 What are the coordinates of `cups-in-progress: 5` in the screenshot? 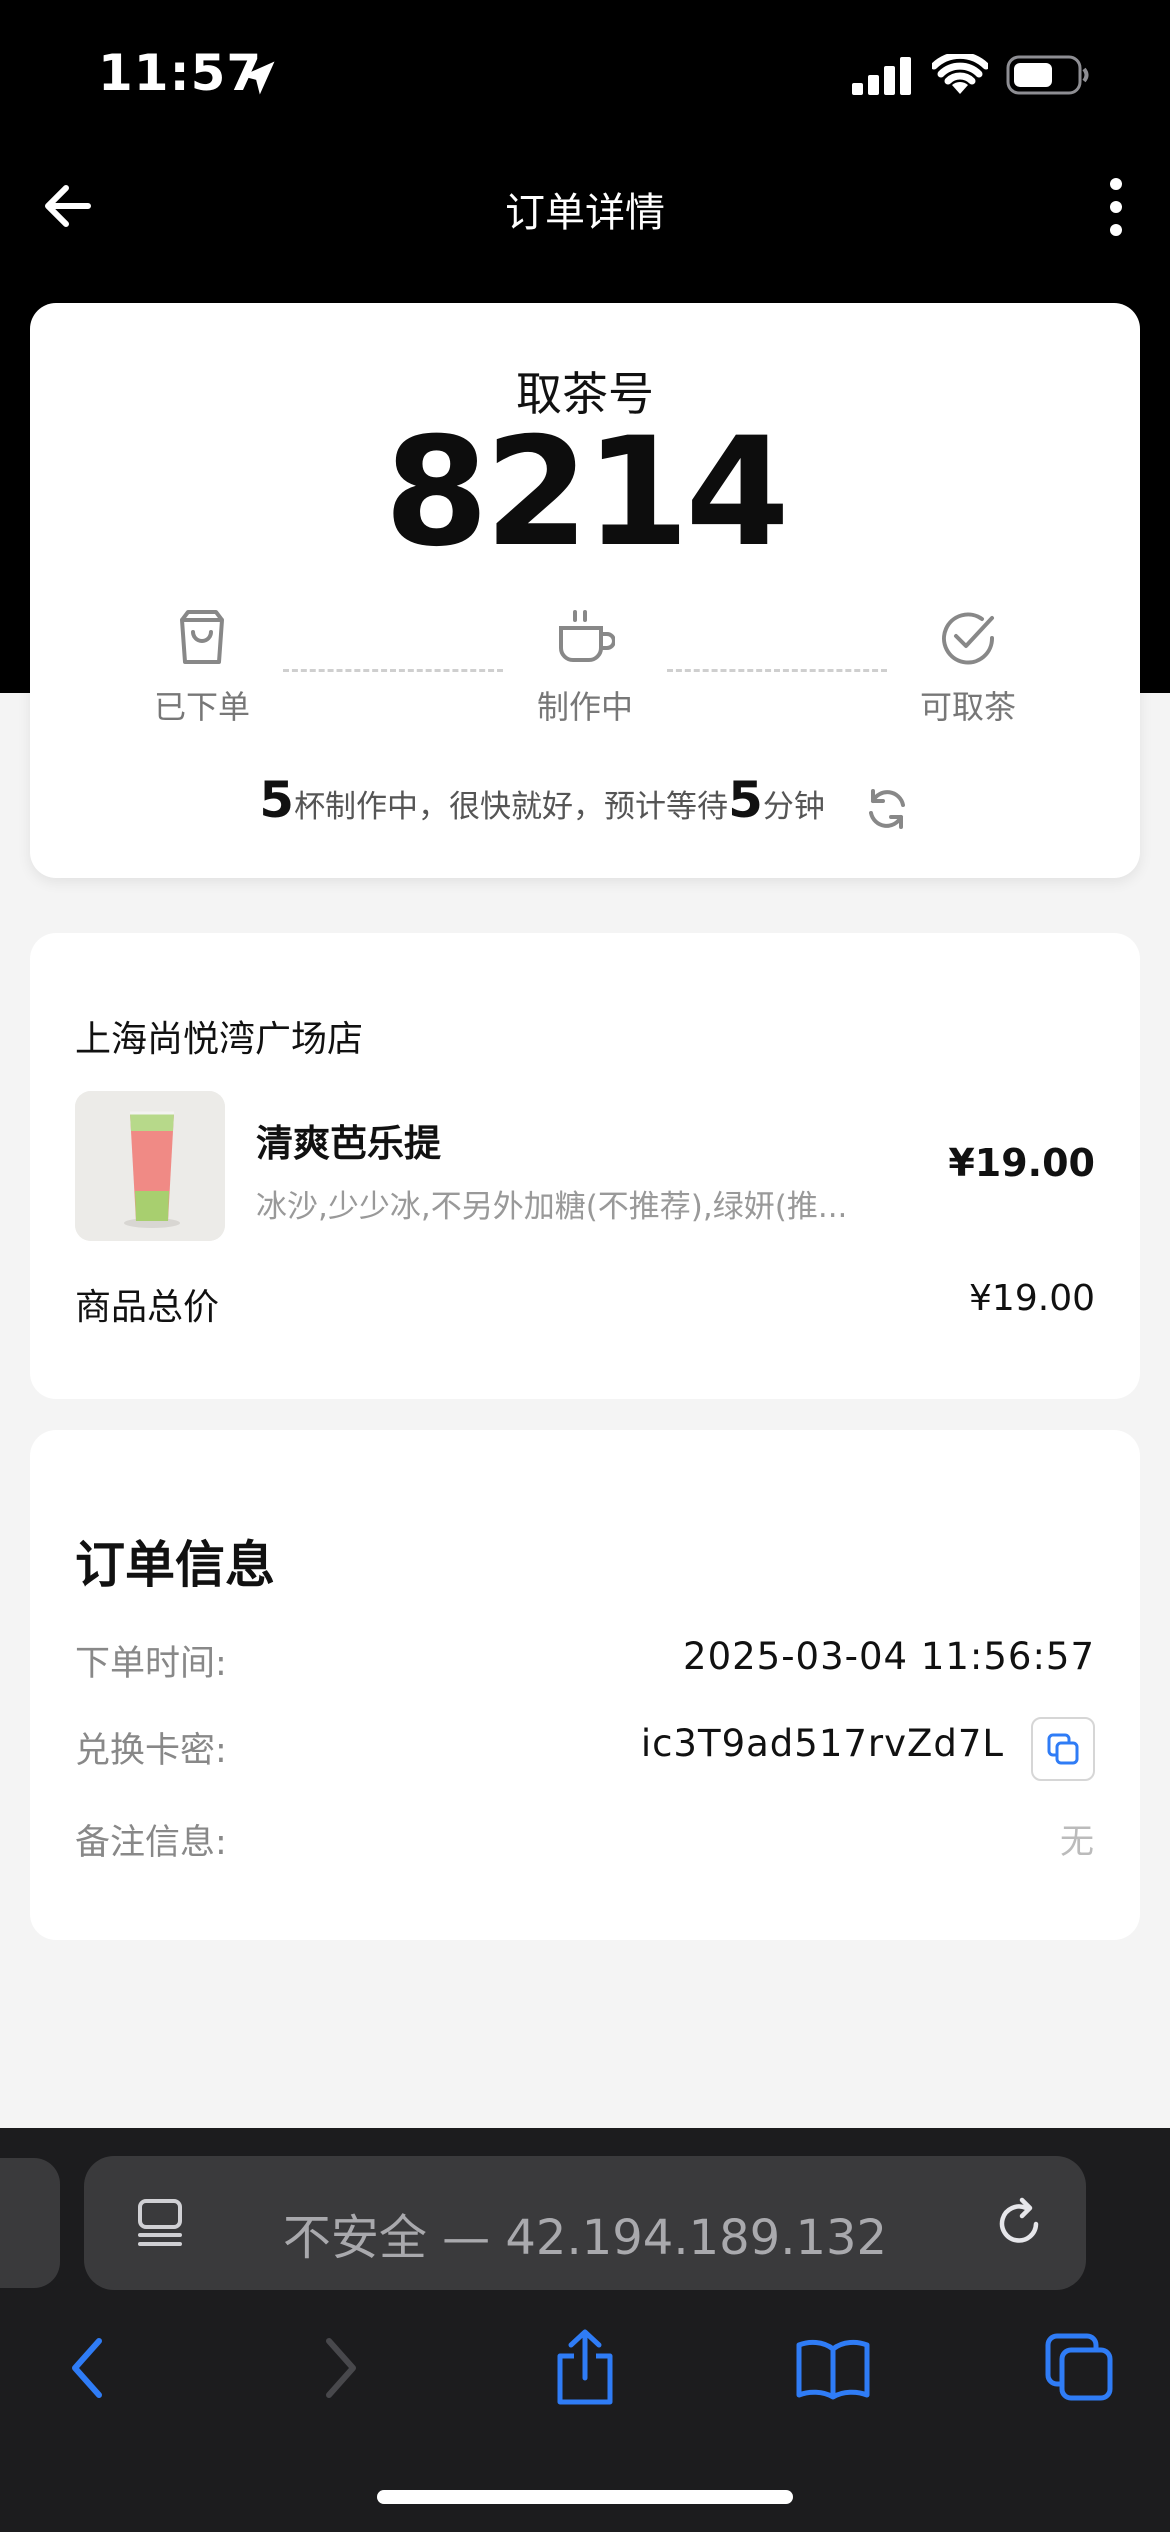 It's located at (277, 800).